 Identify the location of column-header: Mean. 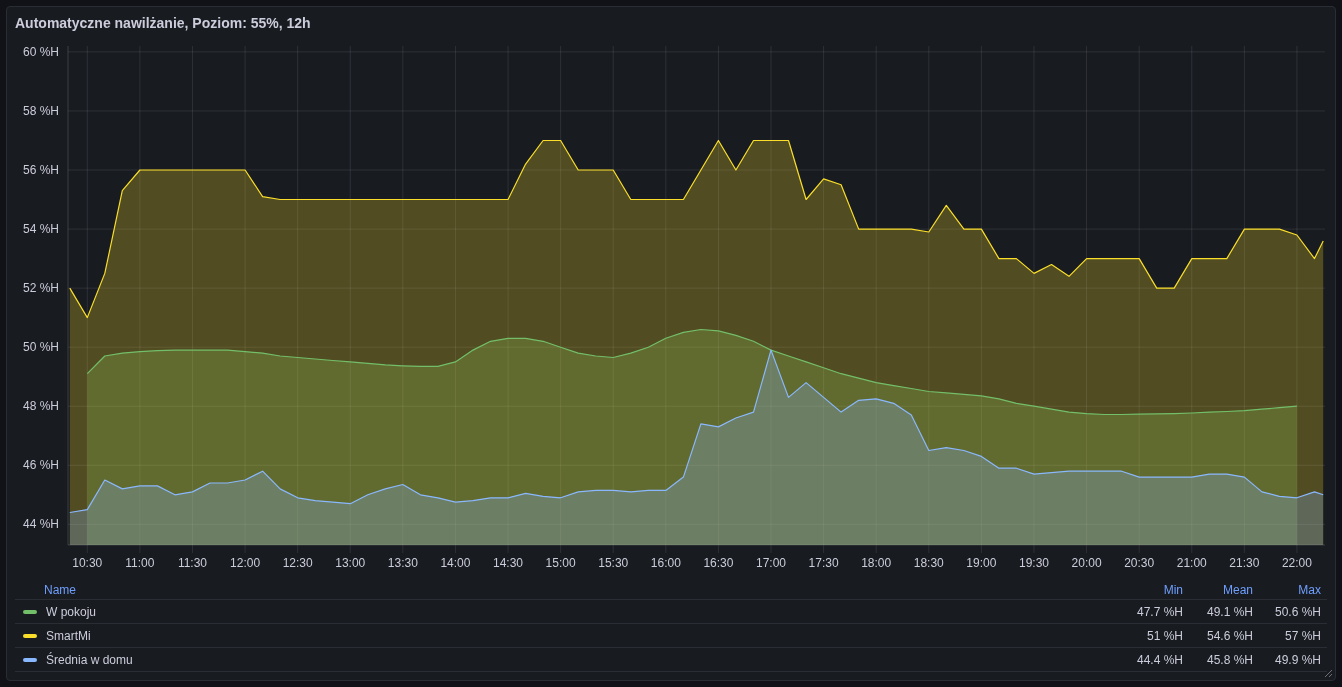
(1218, 589).